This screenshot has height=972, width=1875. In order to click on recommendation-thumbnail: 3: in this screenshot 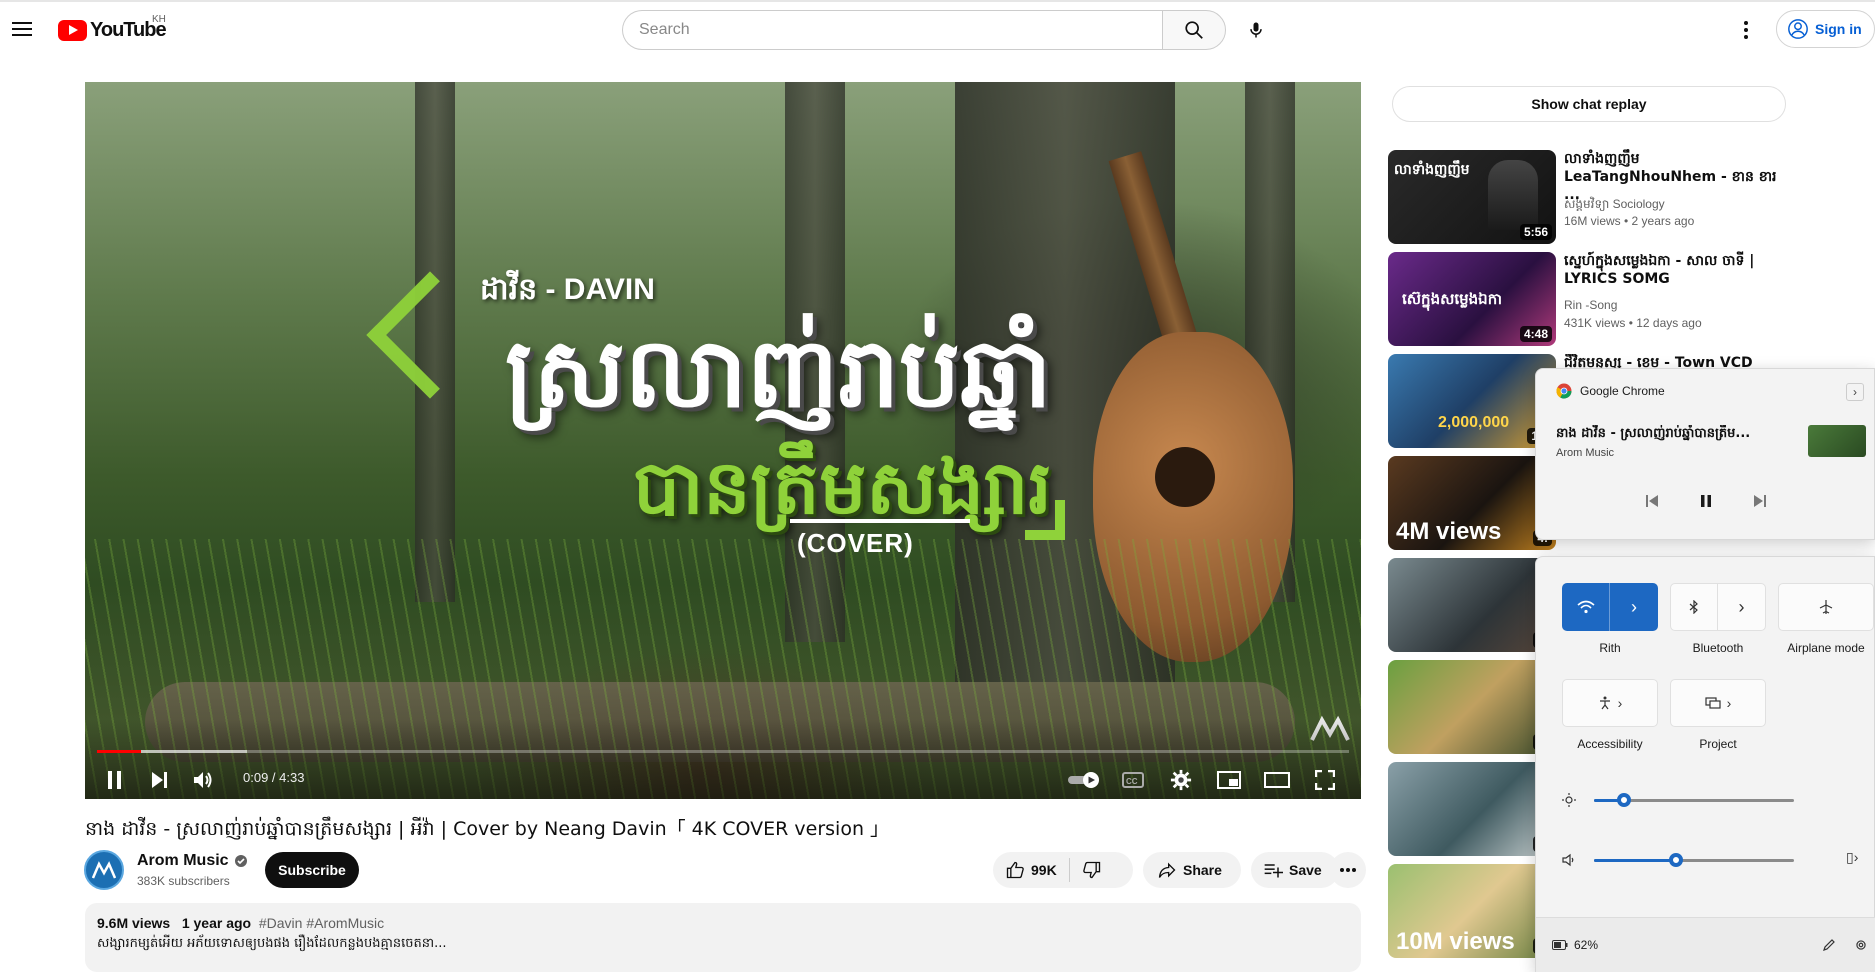, I will do `click(1472, 707)`.